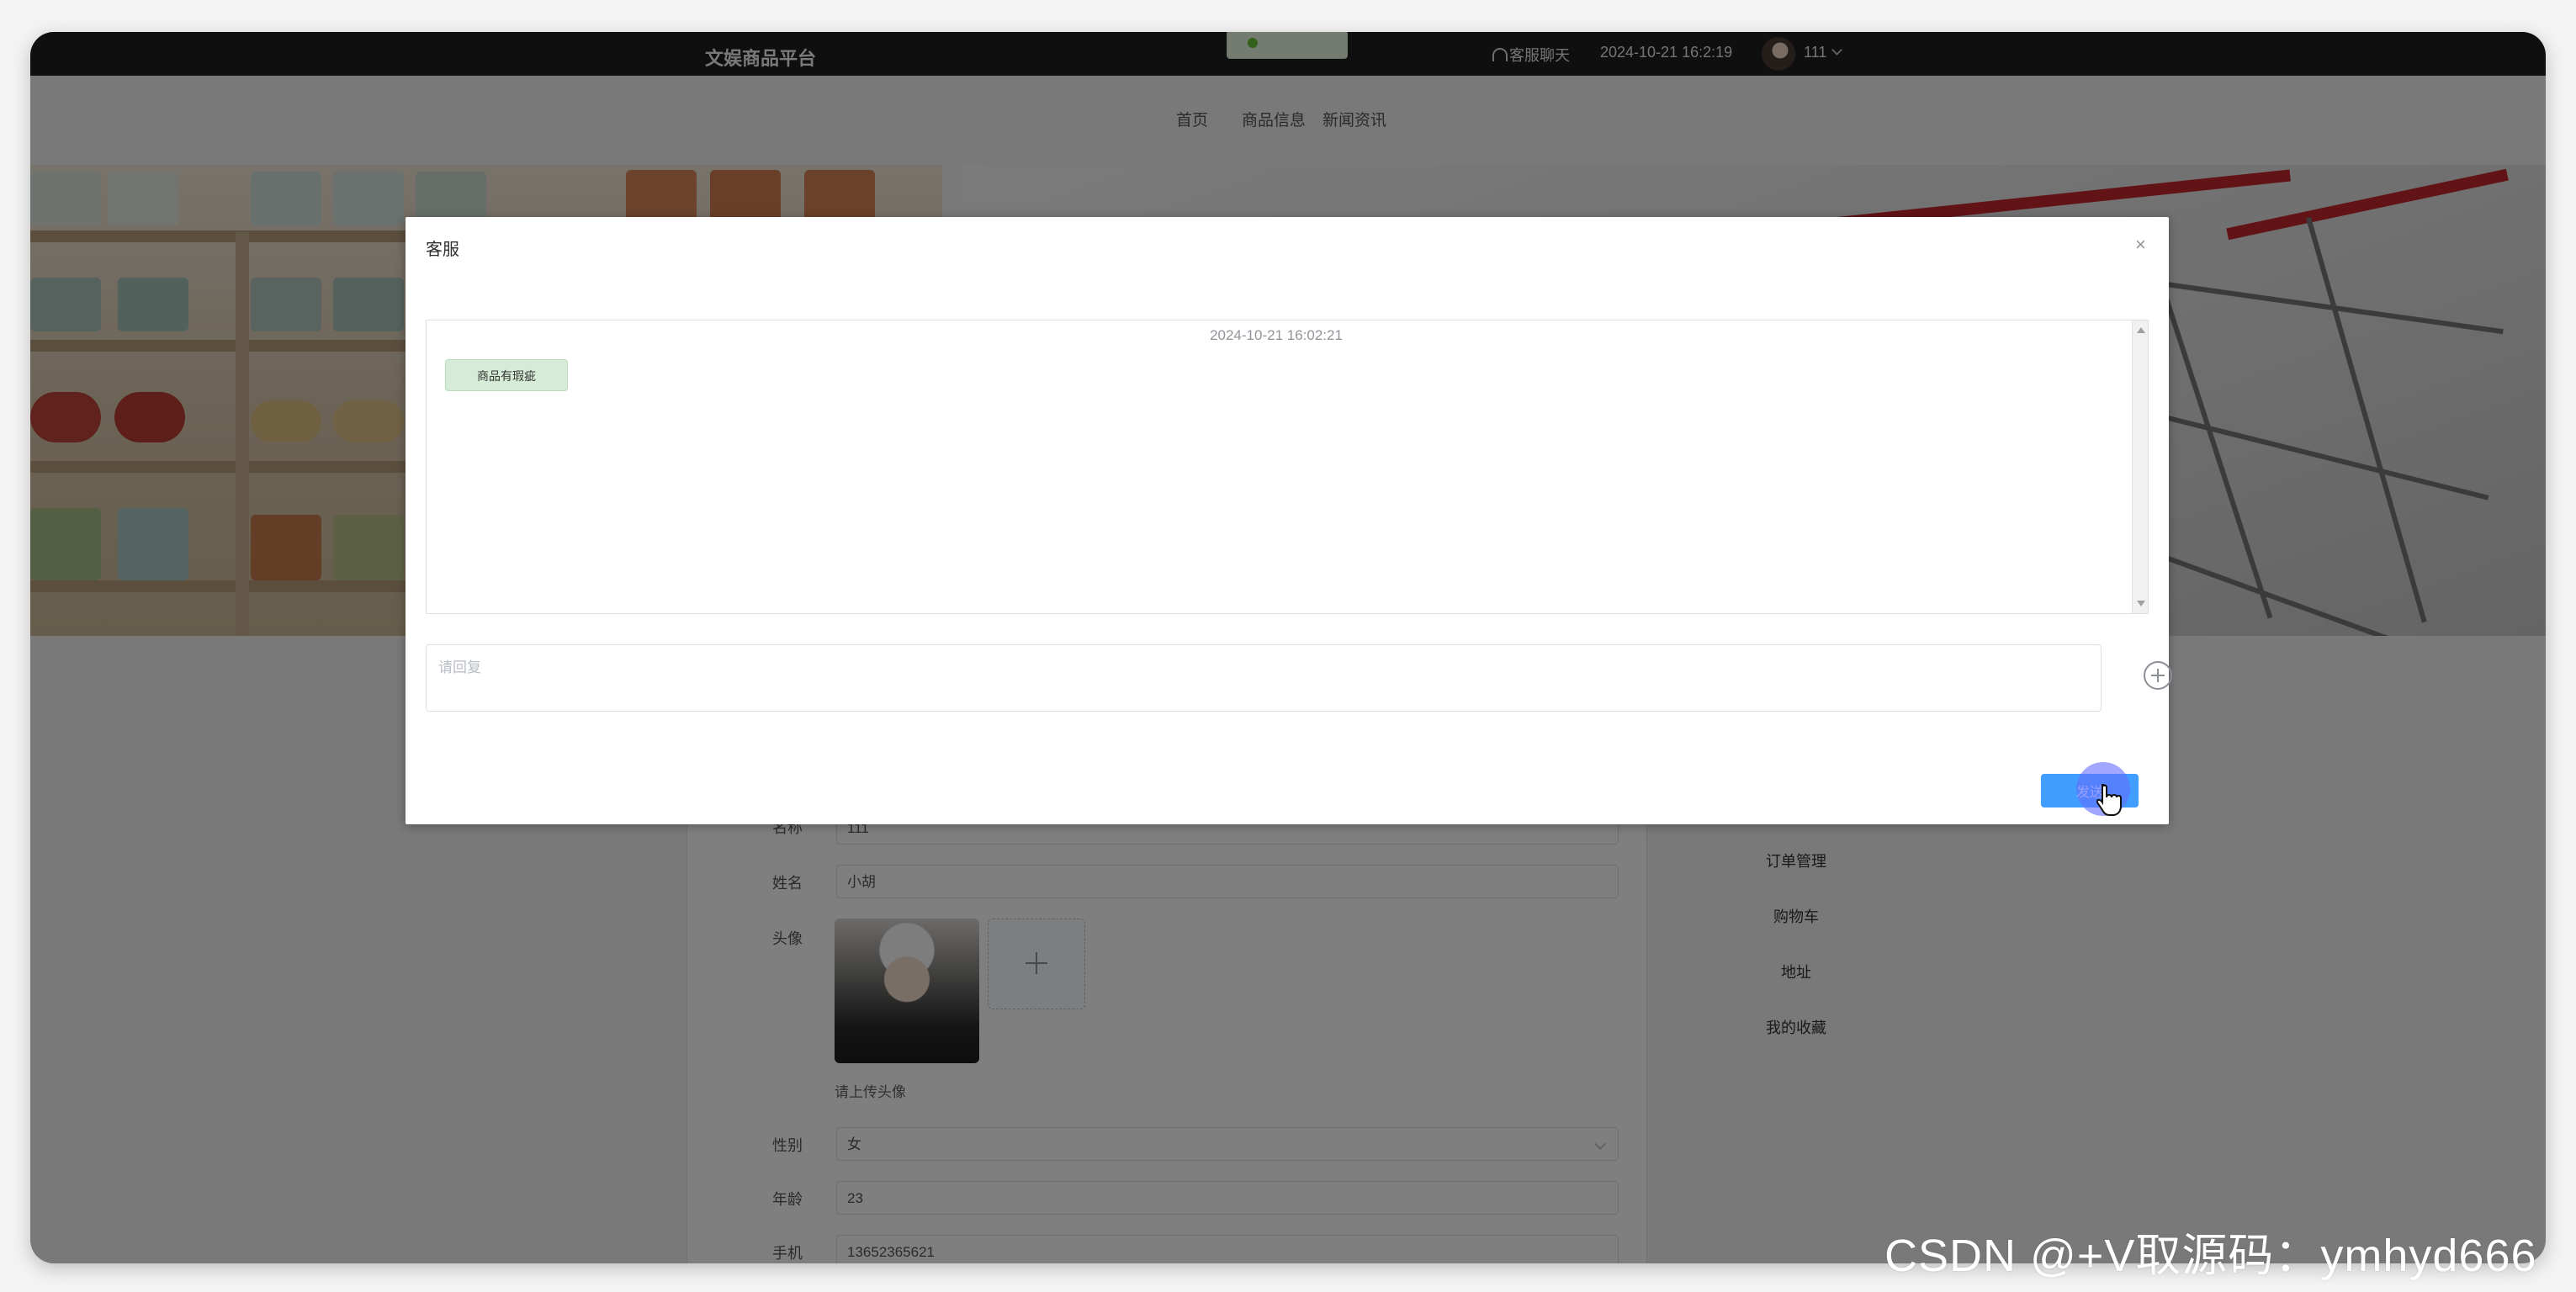 This screenshot has width=2576, height=1292. What do you see at coordinates (2140, 245) in the screenshot?
I see `close-icon: ×` at bounding box center [2140, 245].